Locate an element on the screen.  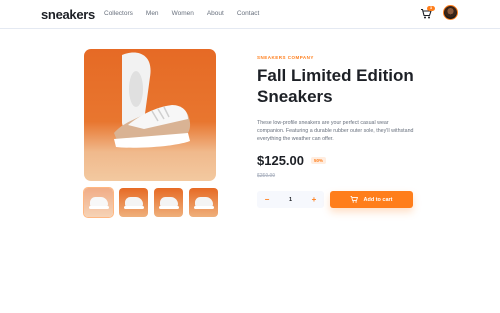
company-label: SNEAKERS COMPANY is located at coordinates (285, 57).